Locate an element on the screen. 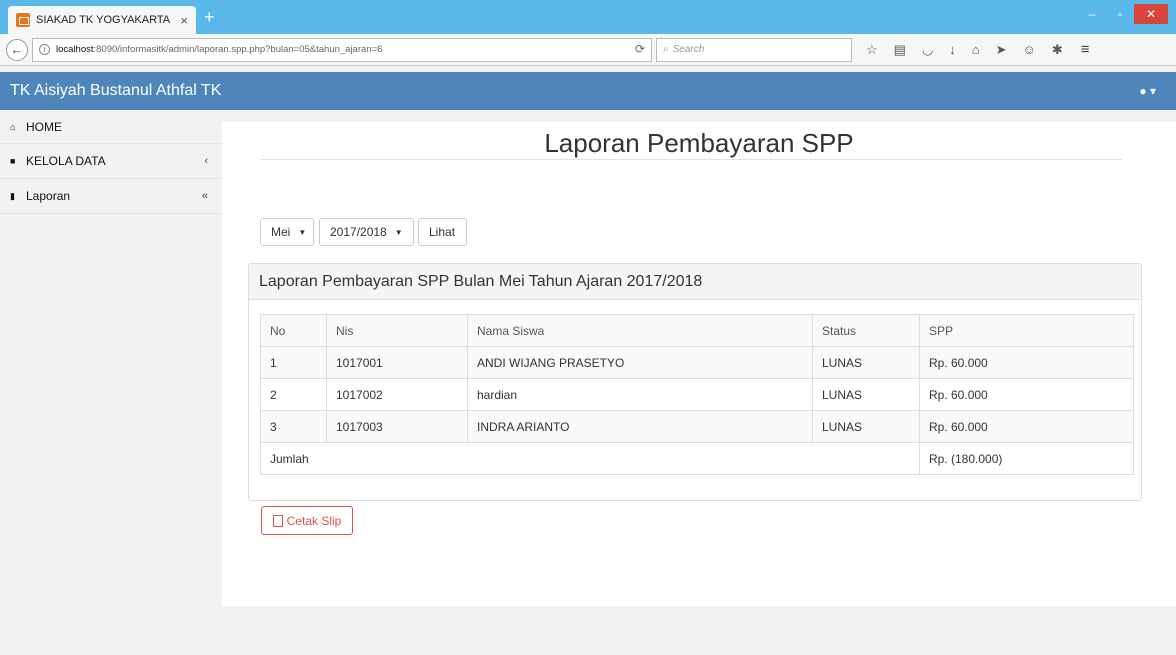 The image size is (1176, 655). cell-nama: INDRA ARIANTO is located at coordinates (640, 426).